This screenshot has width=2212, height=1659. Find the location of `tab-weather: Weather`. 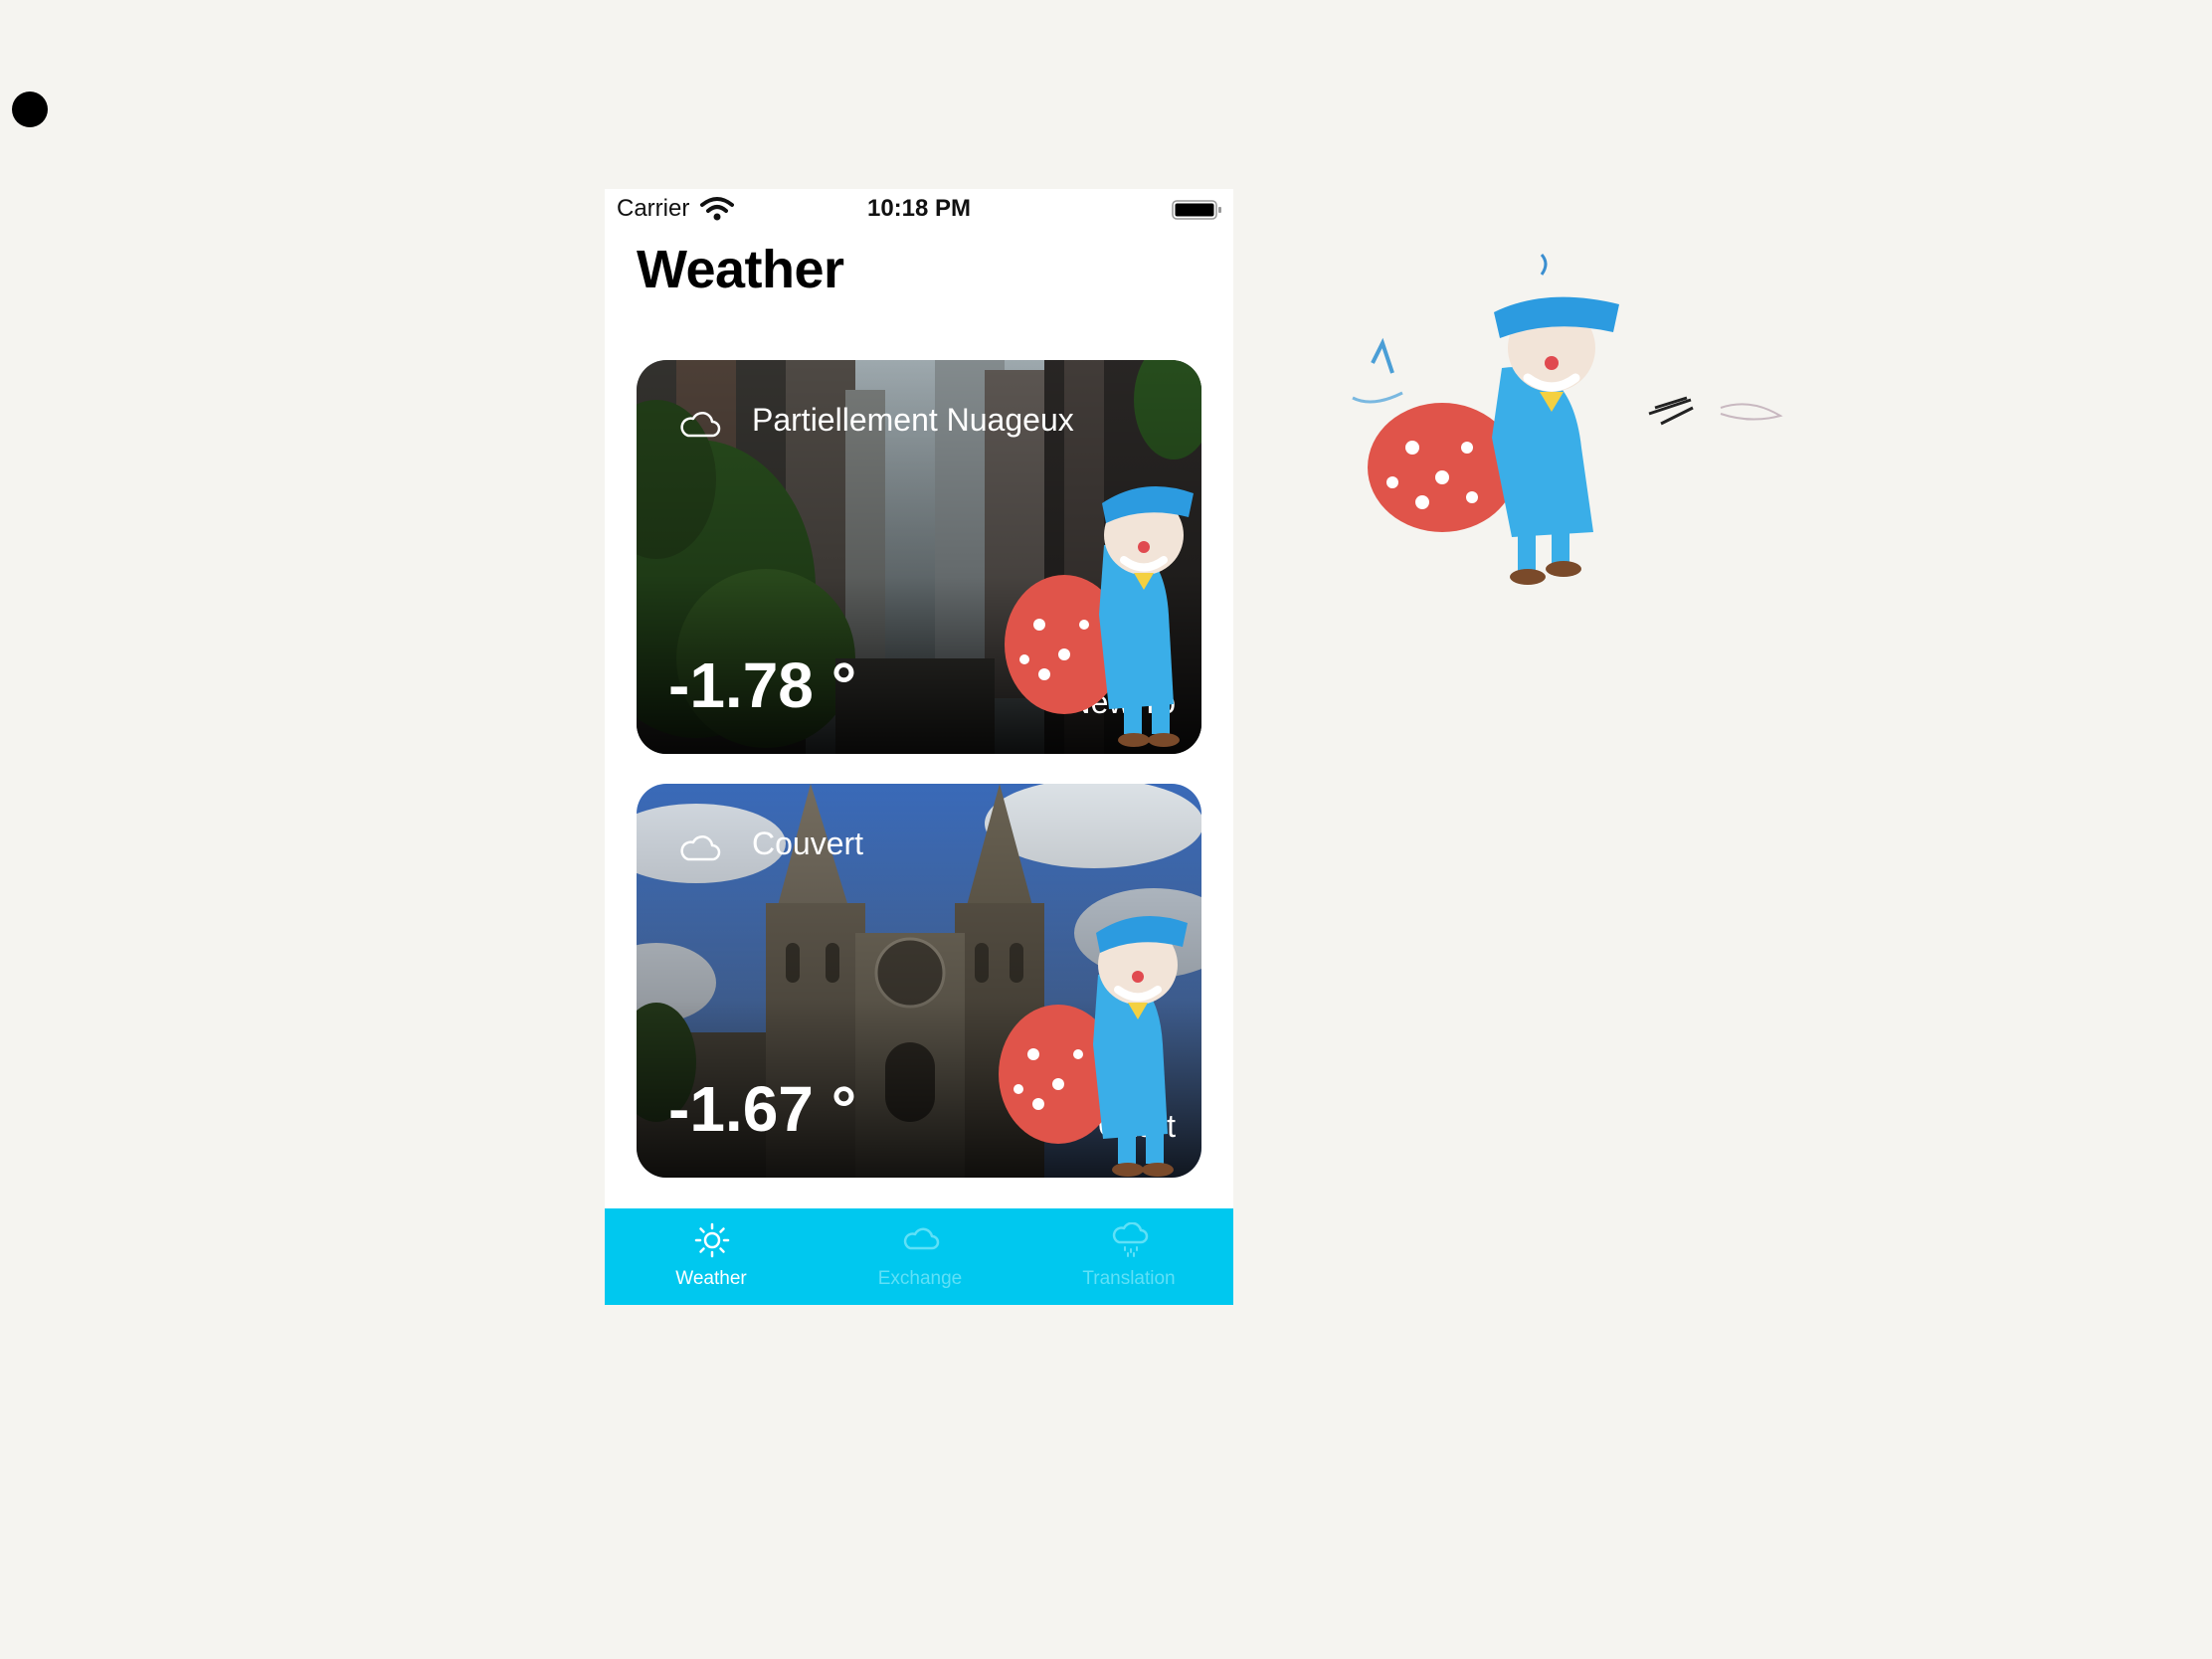

tab-weather: Weather is located at coordinates (711, 1256).